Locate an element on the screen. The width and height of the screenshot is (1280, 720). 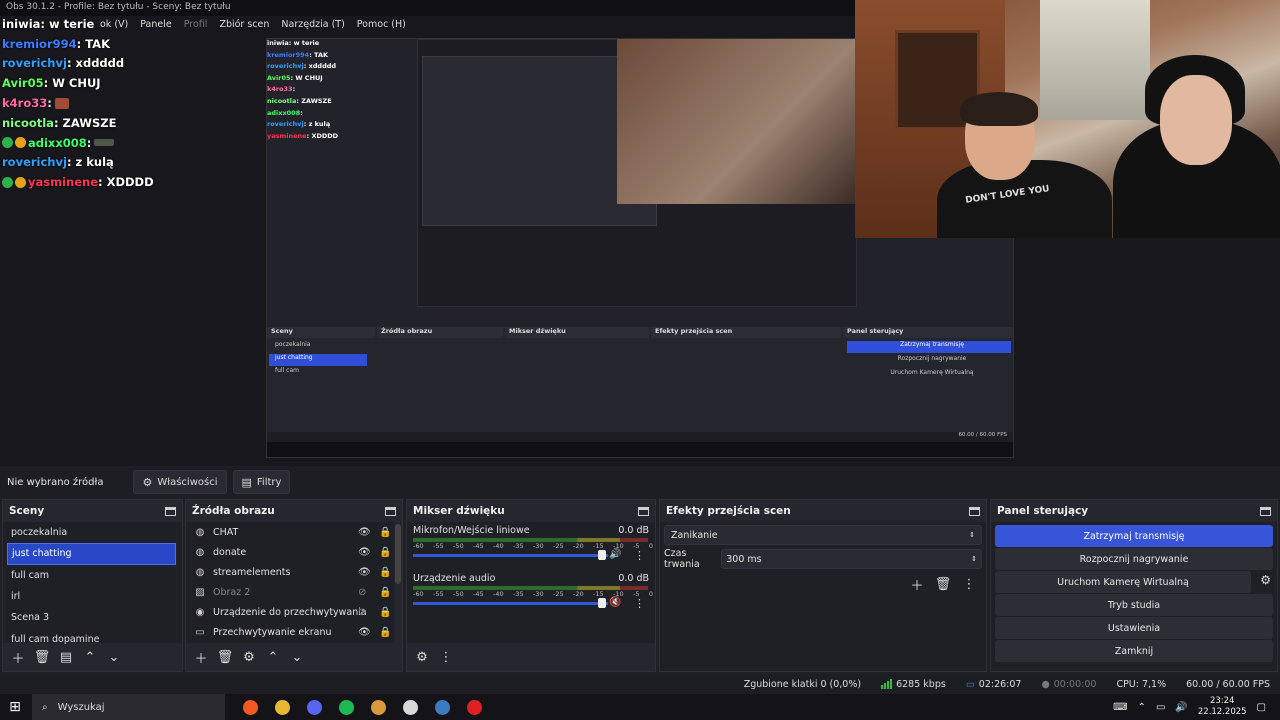
filters-button: ▤ Filtry is located at coordinates (261, 482).